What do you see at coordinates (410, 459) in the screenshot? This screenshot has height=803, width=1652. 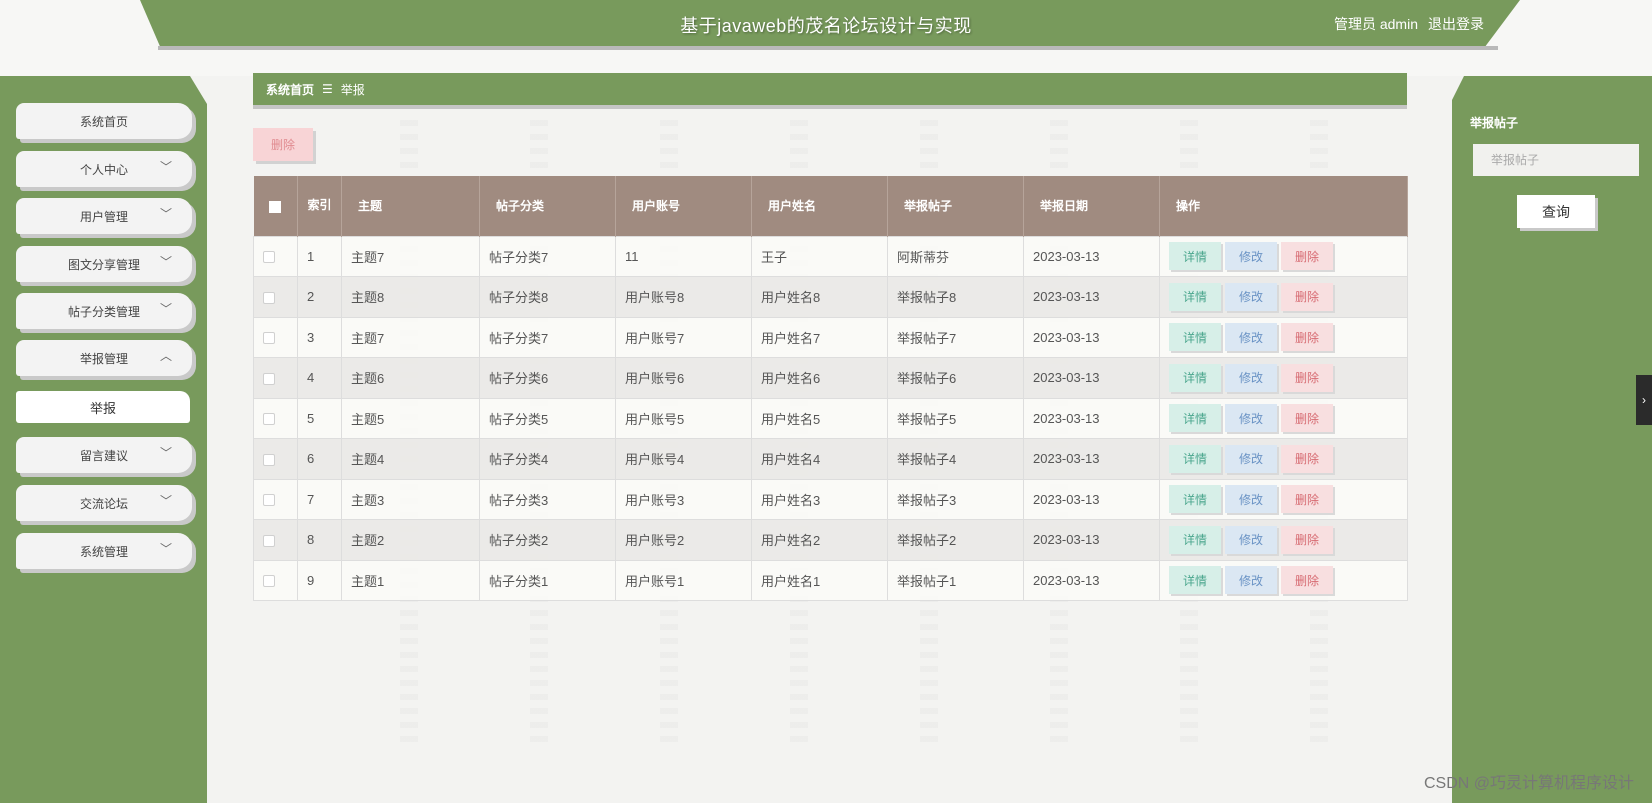 I see `cell-subject: 主题4` at bounding box center [410, 459].